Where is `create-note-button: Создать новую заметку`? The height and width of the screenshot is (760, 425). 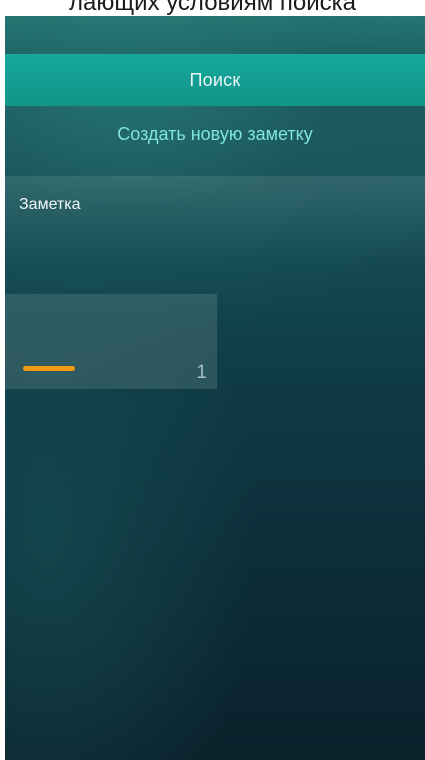
create-note-button: Создать новую заметку is located at coordinates (215, 134).